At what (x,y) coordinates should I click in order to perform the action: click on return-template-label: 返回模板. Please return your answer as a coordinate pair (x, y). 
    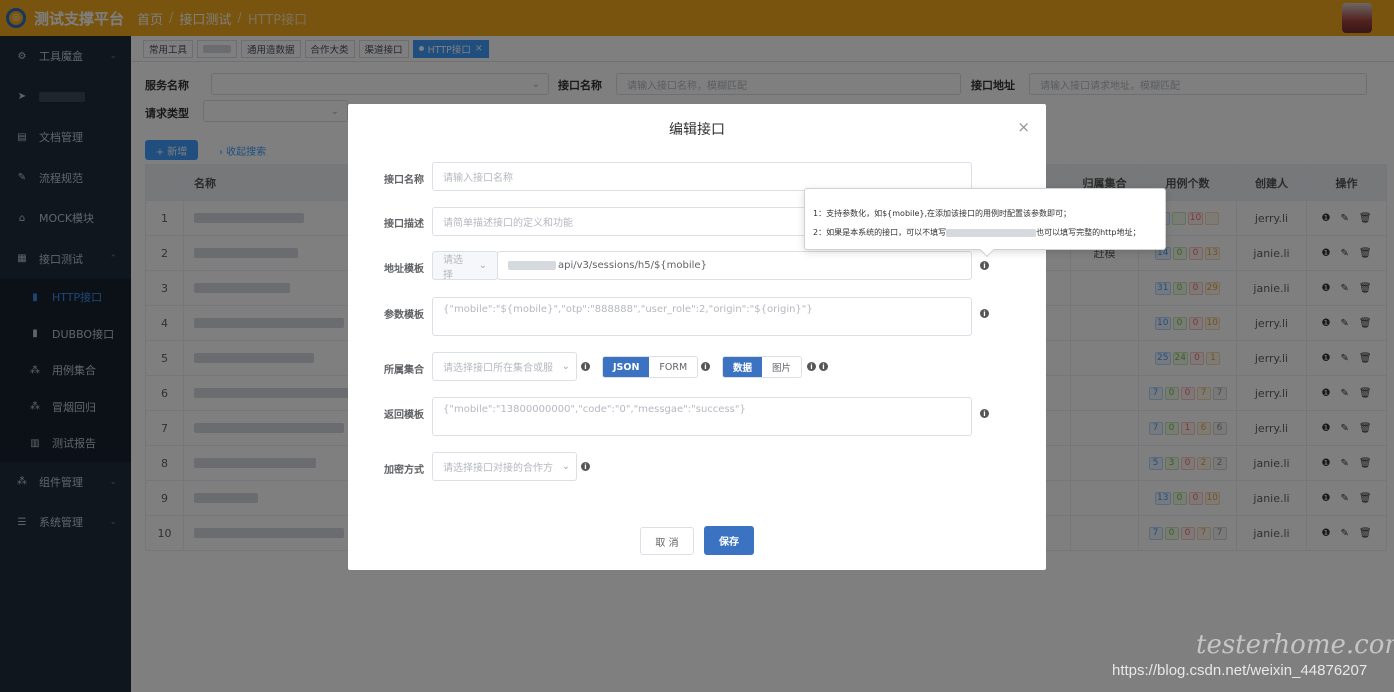
    Looking at the image, I should click on (404, 415).